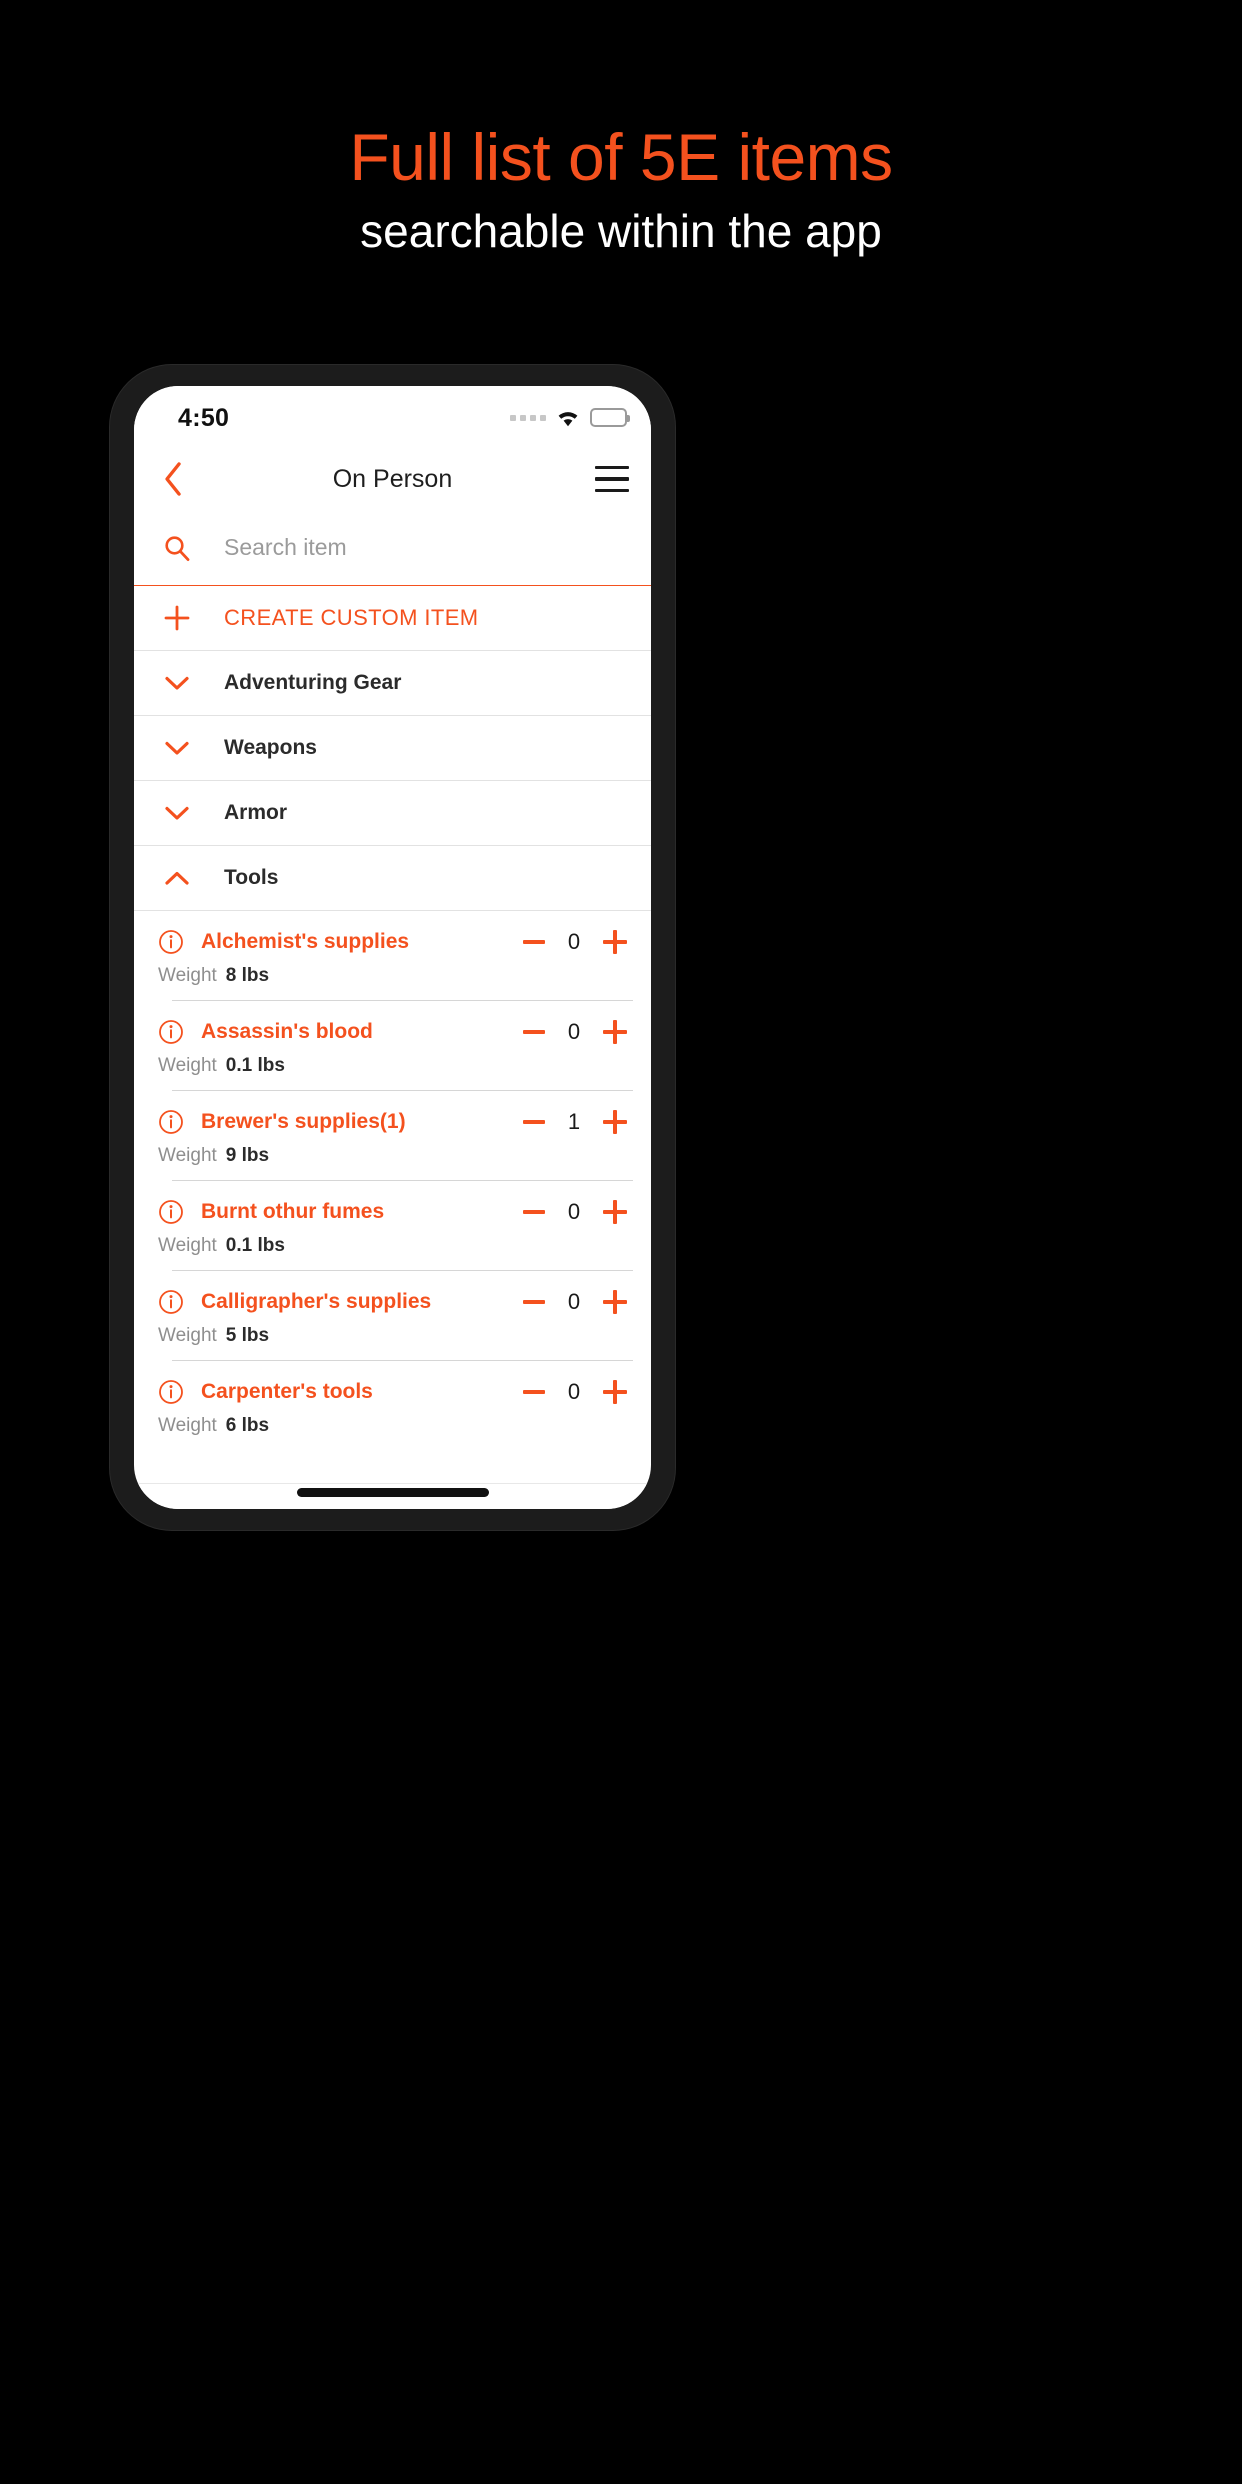  I want to click on item-name: Carpenter's tools, so click(287, 1391).